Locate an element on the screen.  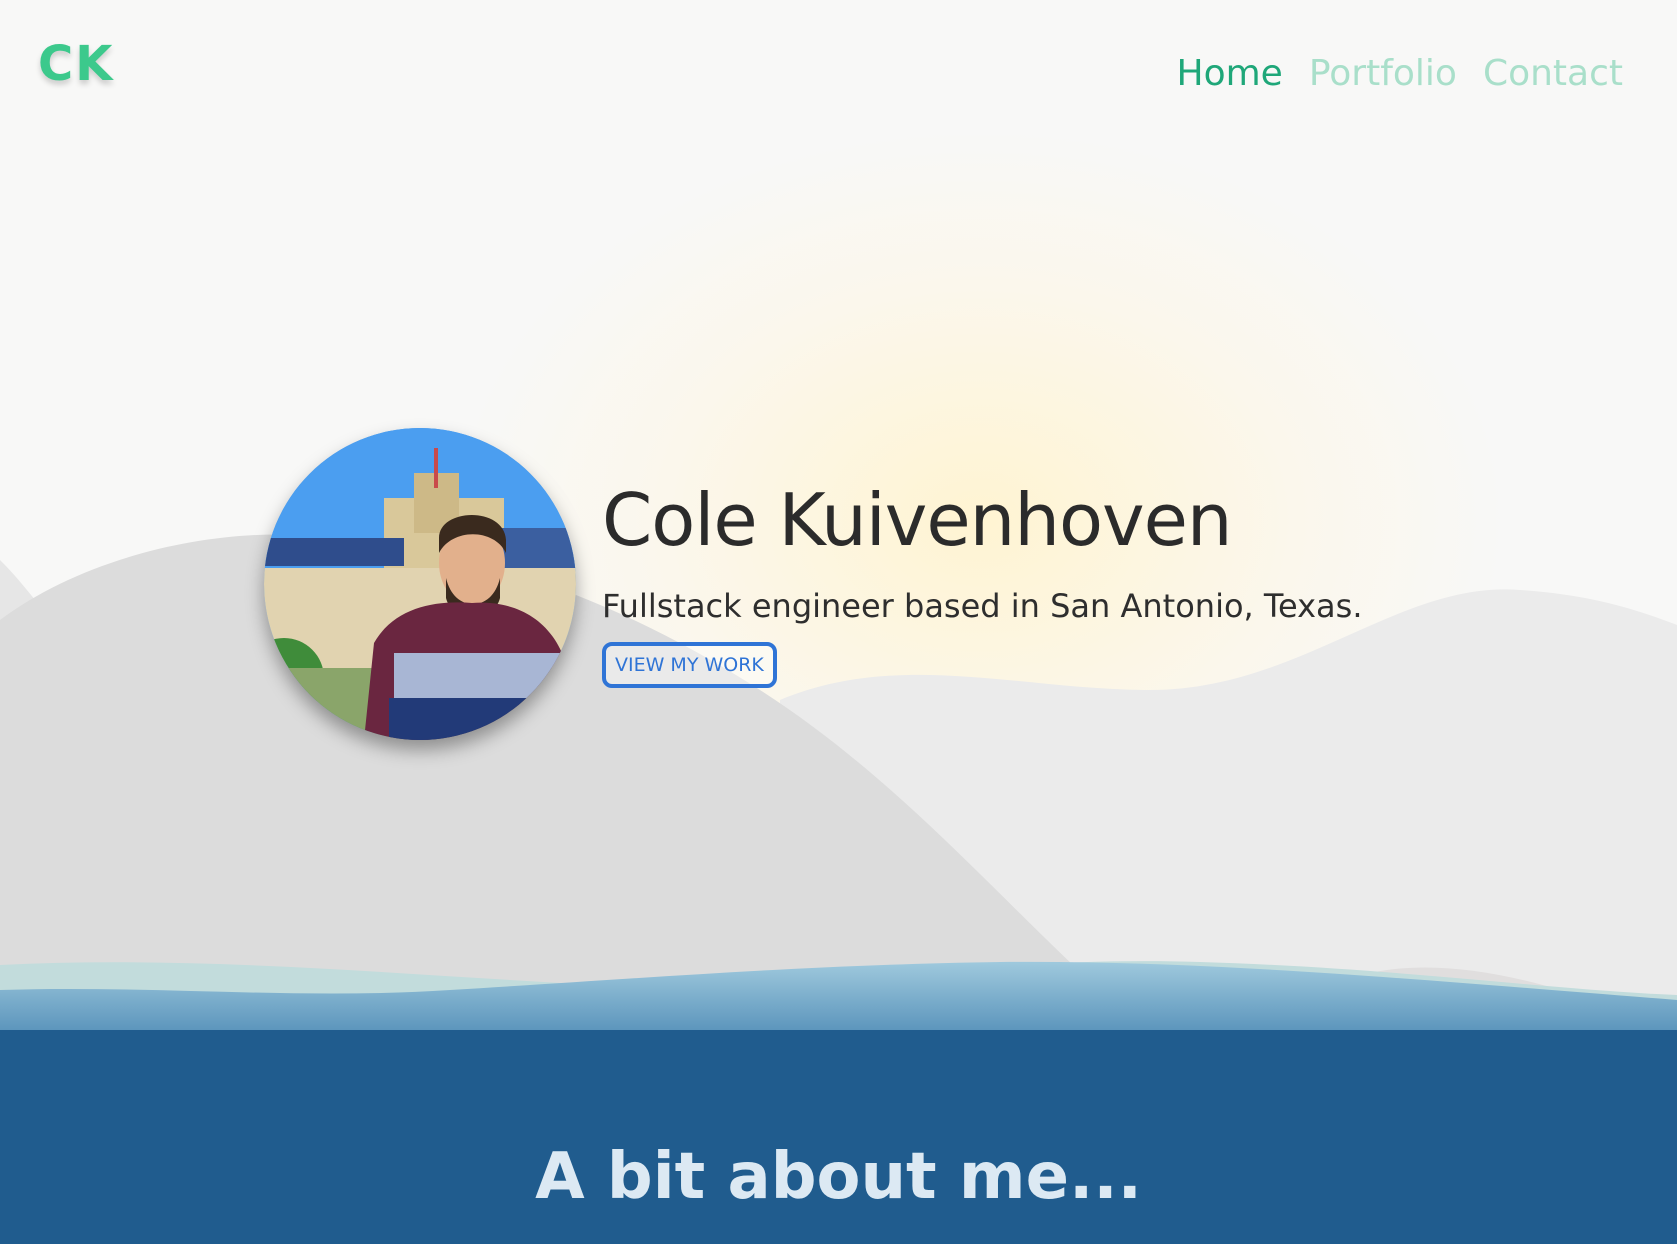
avatar is located at coordinates (420, 584).